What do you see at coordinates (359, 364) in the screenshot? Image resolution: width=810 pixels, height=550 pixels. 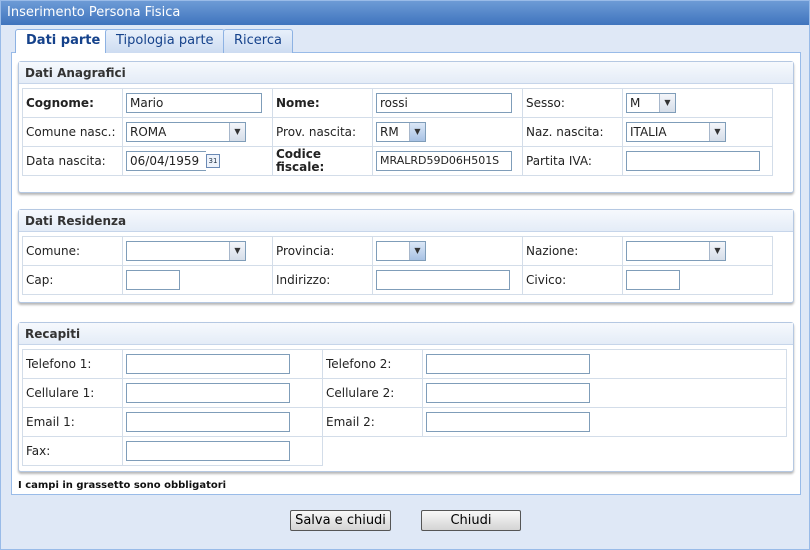 I see `telefono2-label: Telefono 2:` at bounding box center [359, 364].